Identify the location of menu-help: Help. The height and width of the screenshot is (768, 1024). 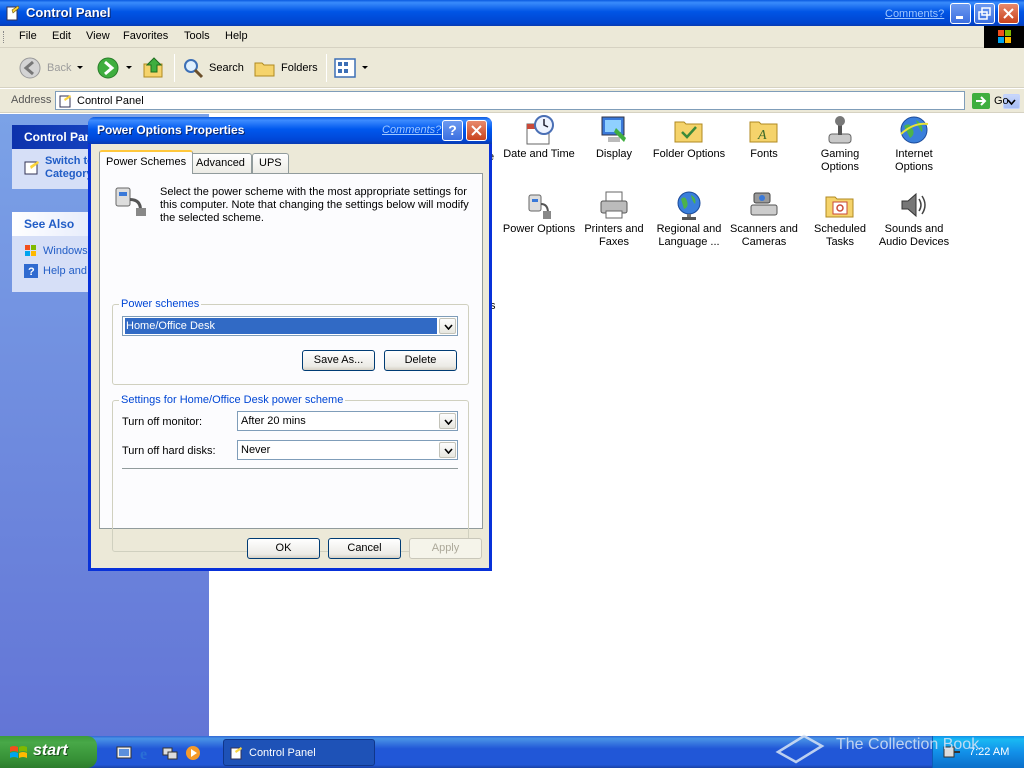
(236, 36).